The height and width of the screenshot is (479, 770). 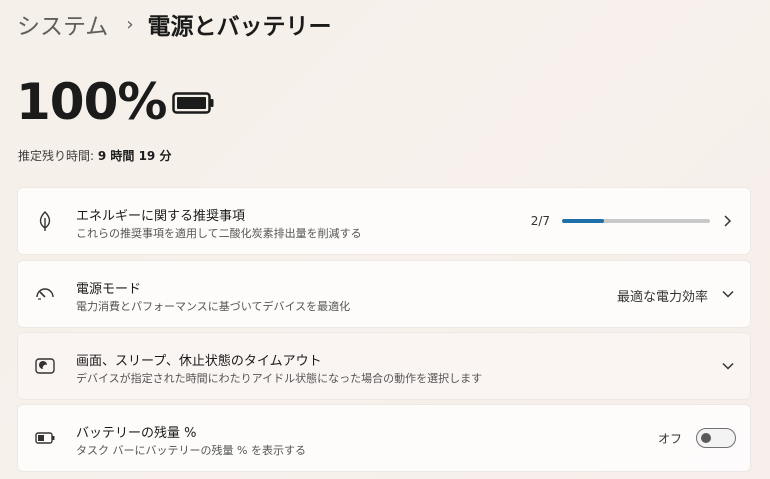 What do you see at coordinates (219, 233) in the screenshot?
I see `energy-recommendations-desc: これらの推奨事項を適用して二酸化炭素排出量を削減する` at bounding box center [219, 233].